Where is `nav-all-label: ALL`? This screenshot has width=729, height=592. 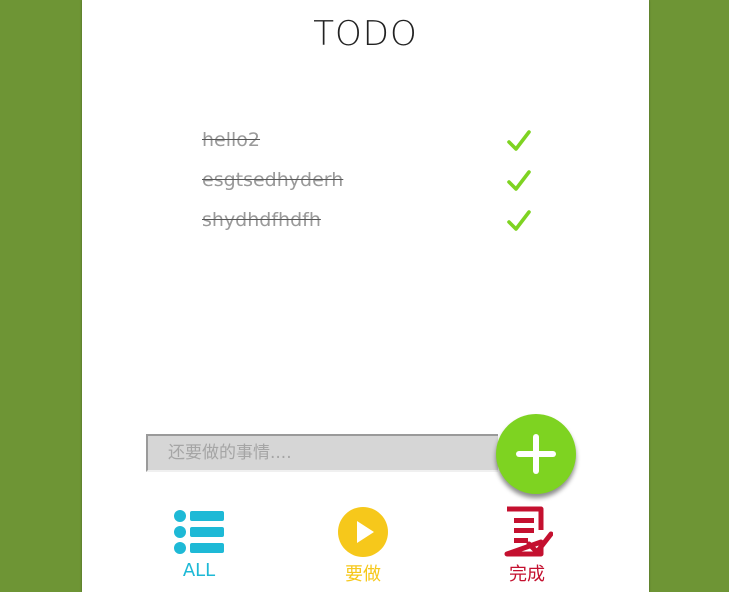
nav-all-label: ALL is located at coordinates (199, 570).